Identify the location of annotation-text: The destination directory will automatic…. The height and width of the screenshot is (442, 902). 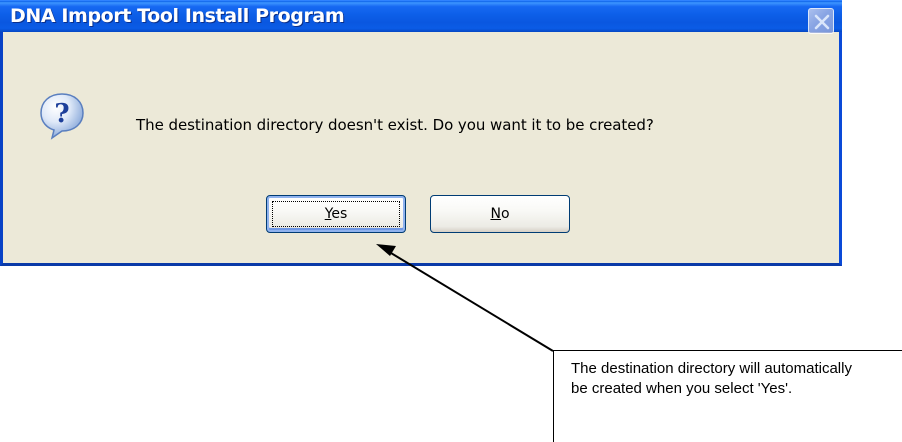
(711, 378).